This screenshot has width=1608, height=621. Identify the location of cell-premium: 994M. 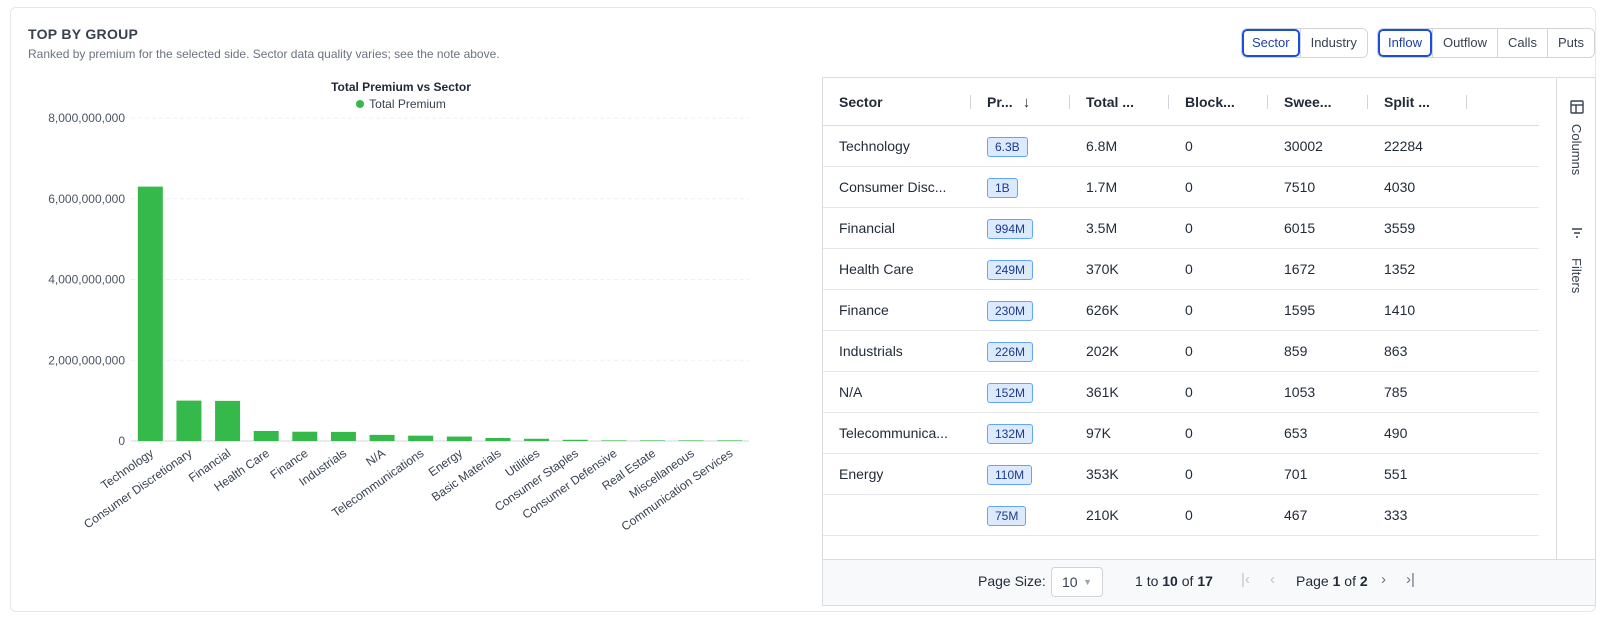
(1020, 228).